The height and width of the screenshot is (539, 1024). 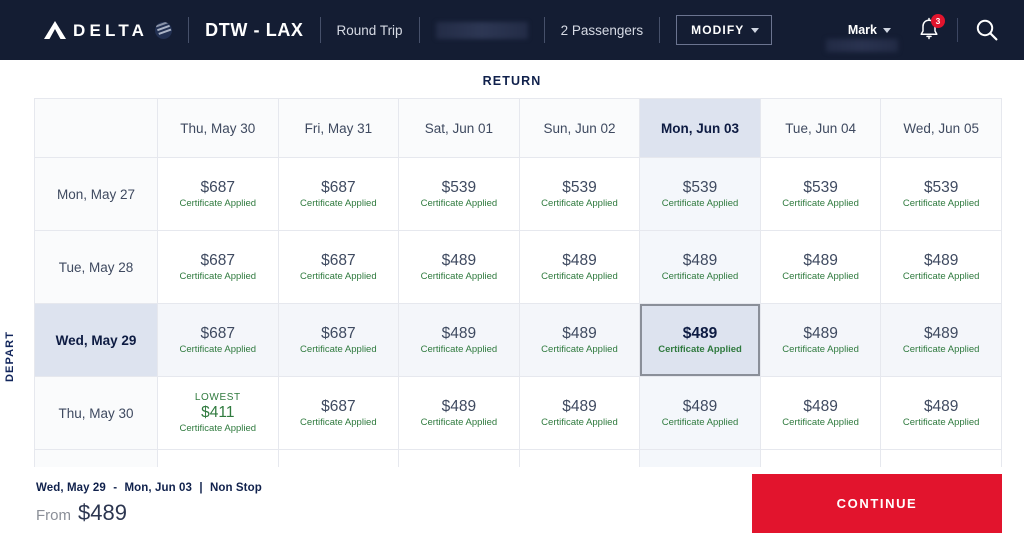 I want to click on search-icon, so click(x=987, y=30).